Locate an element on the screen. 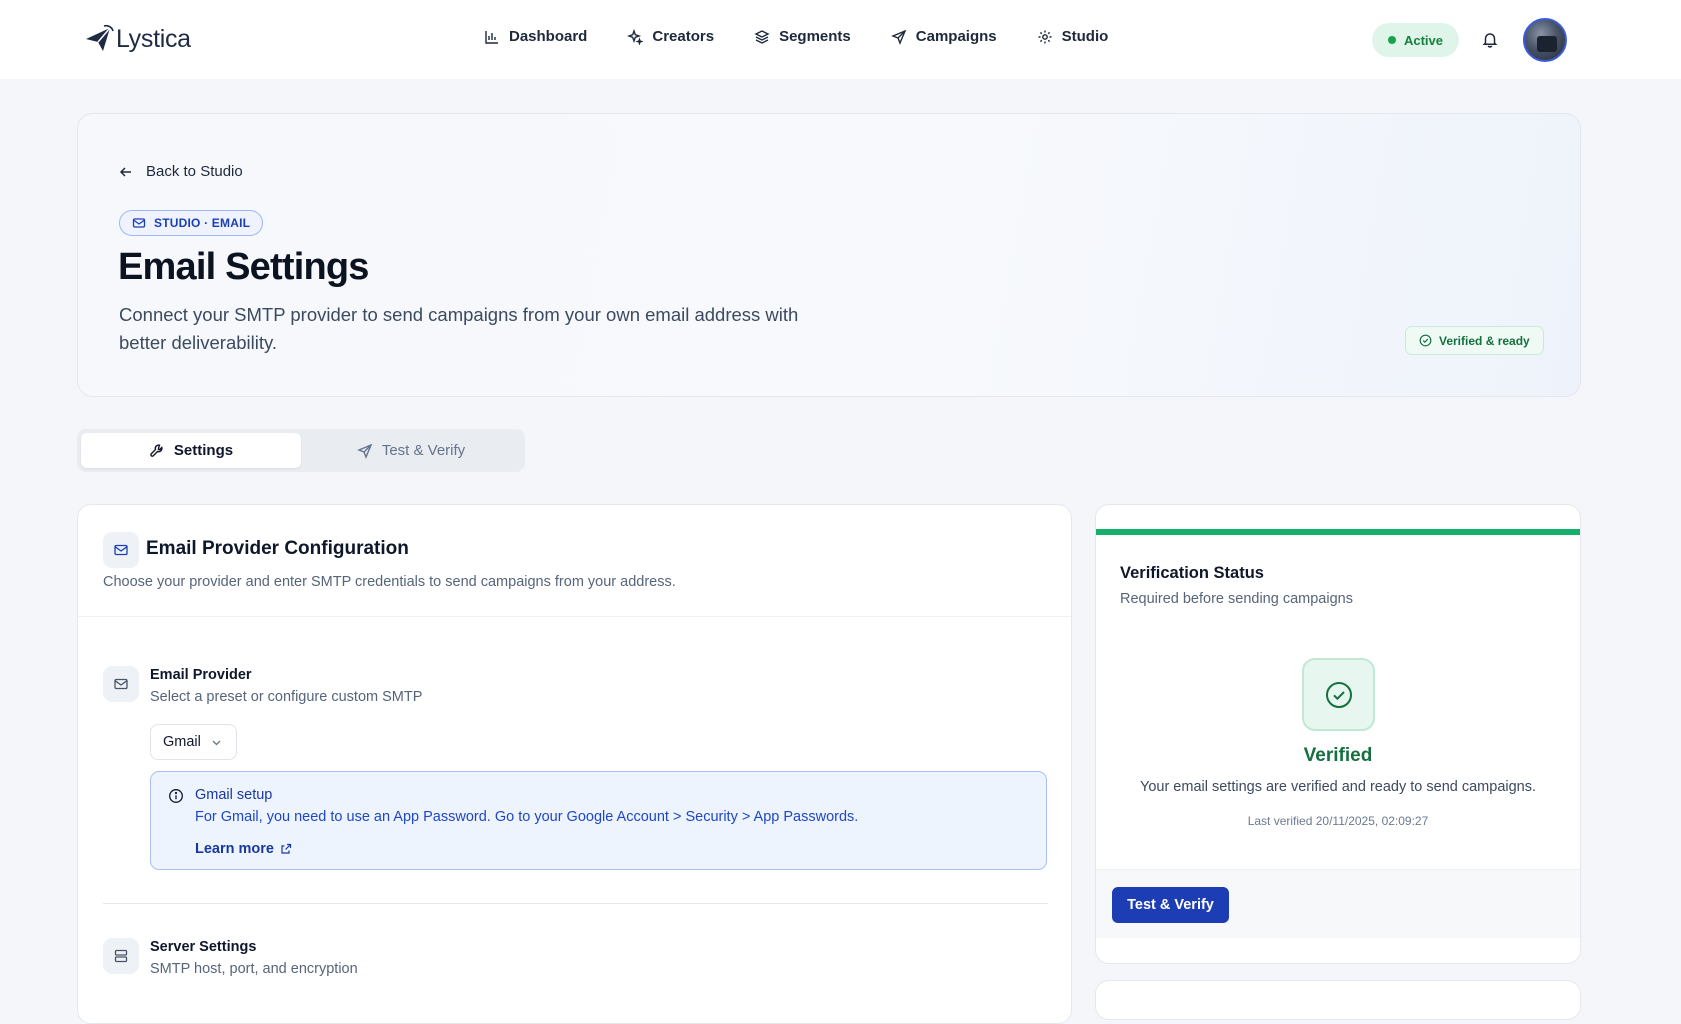  status-accent-bar is located at coordinates (1338, 532).